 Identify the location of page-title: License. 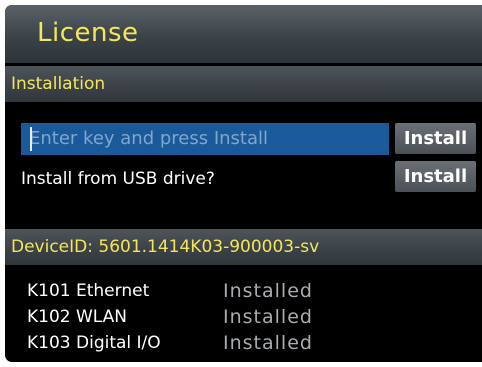
(88, 33).